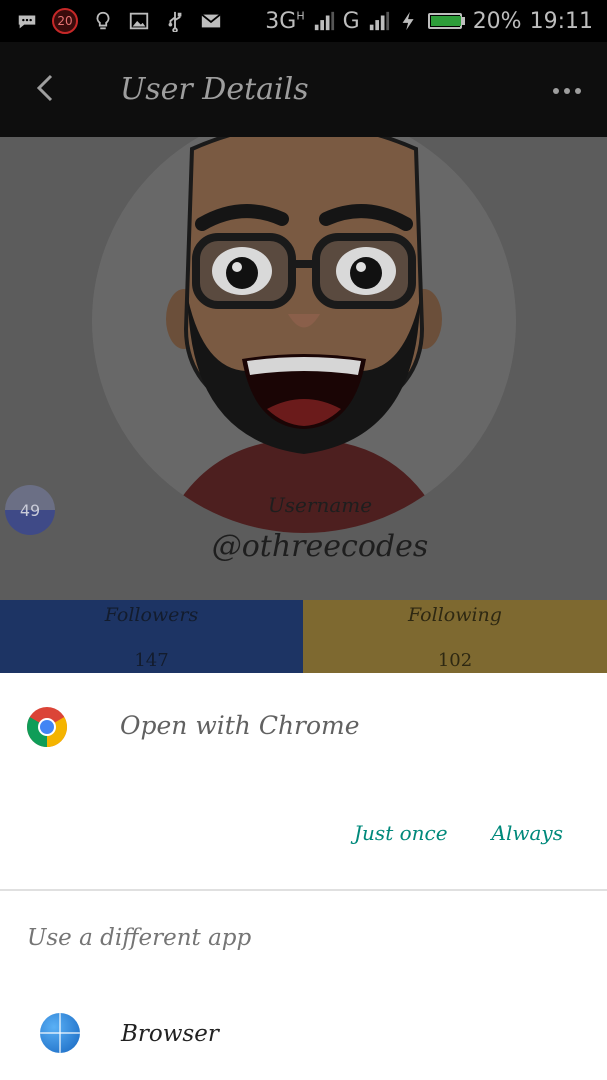 The image size is (607, 1080). What do you see at coordinates (409, 21) in the screenshot?
I see `charging-icon` at bounding box center [409, 21].